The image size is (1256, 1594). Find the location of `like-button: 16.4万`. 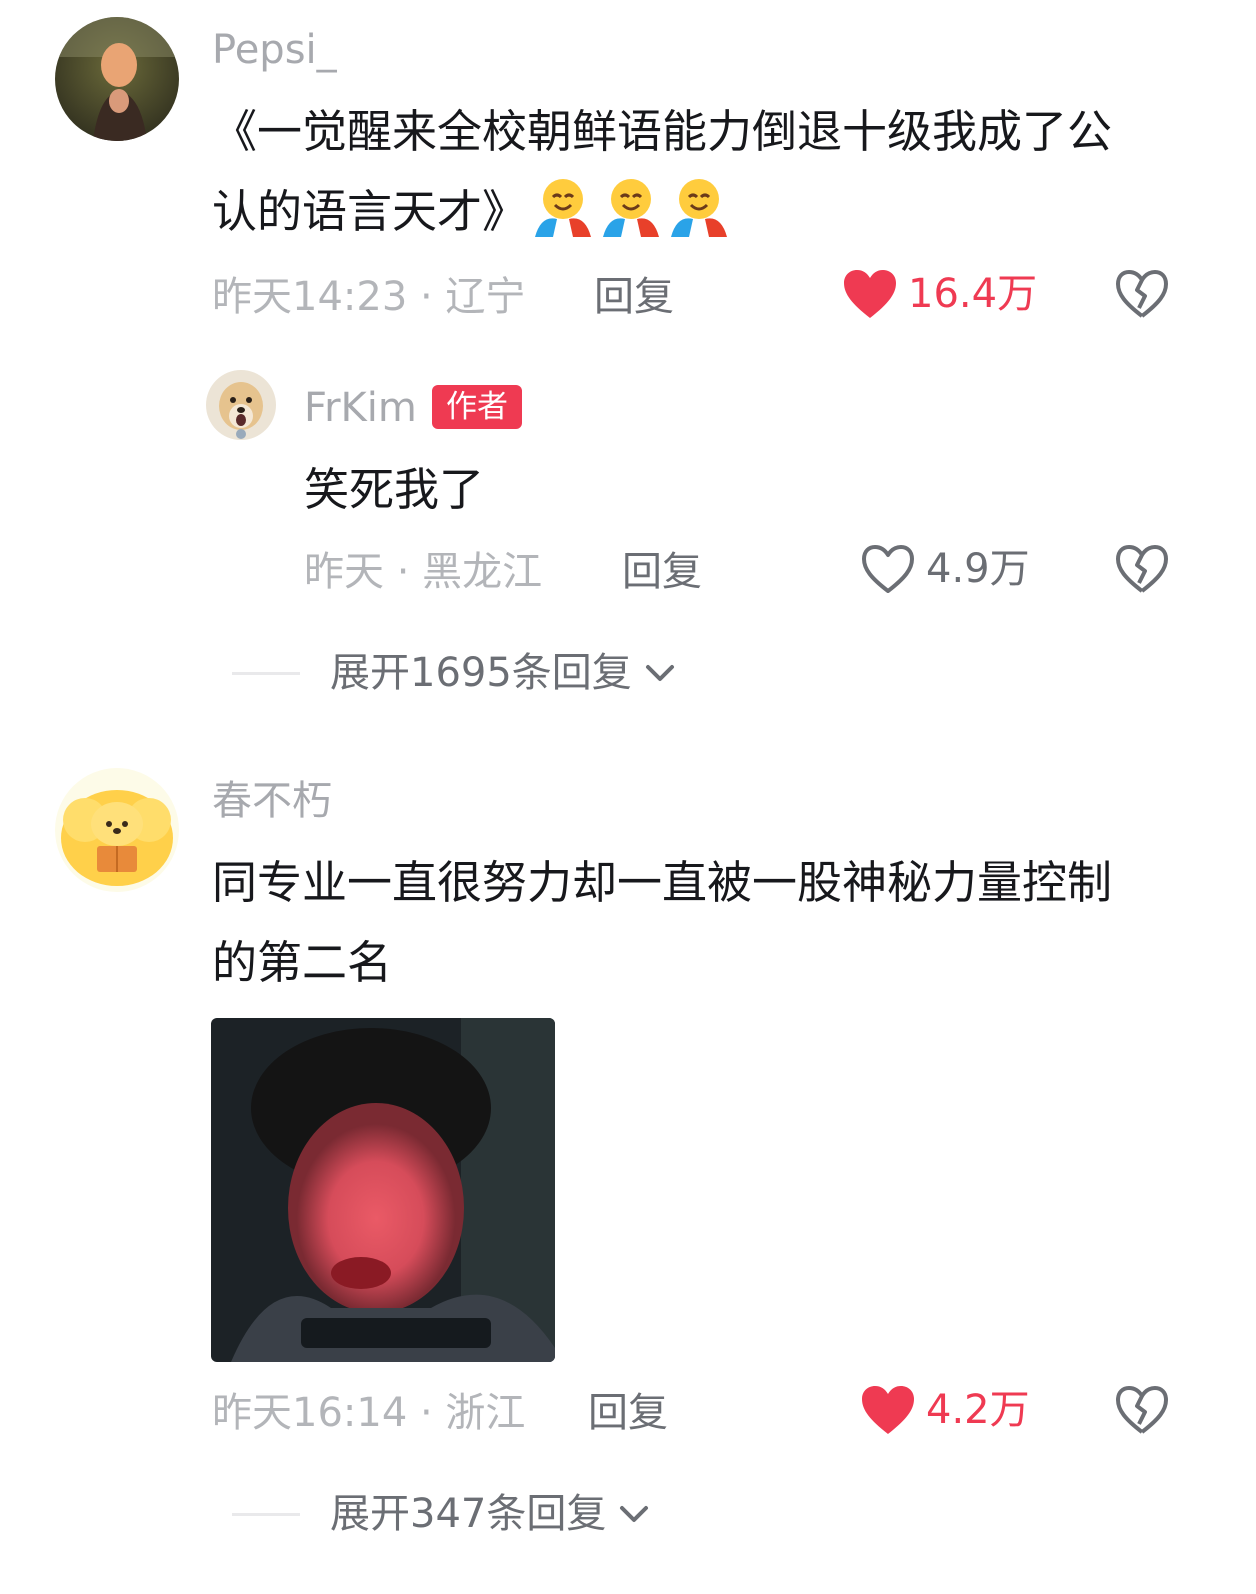

like-button: 16.4万 is located at coordinates (939, 294).